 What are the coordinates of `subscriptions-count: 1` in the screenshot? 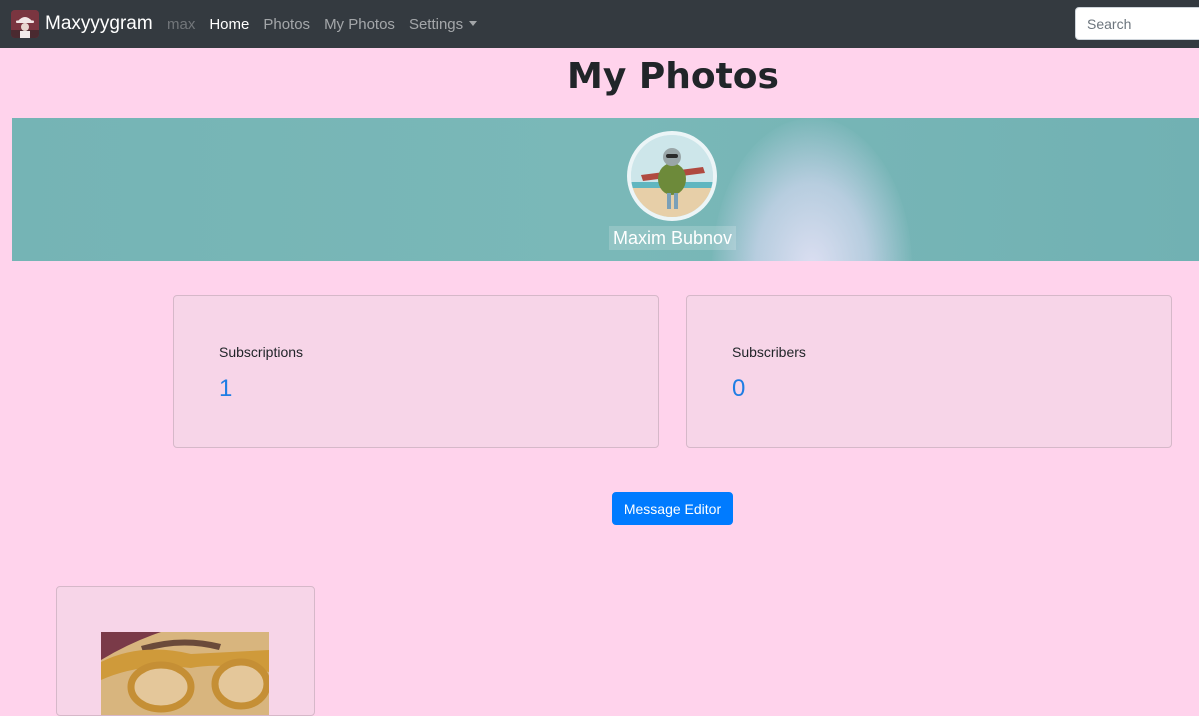 It's located at (225, 389).